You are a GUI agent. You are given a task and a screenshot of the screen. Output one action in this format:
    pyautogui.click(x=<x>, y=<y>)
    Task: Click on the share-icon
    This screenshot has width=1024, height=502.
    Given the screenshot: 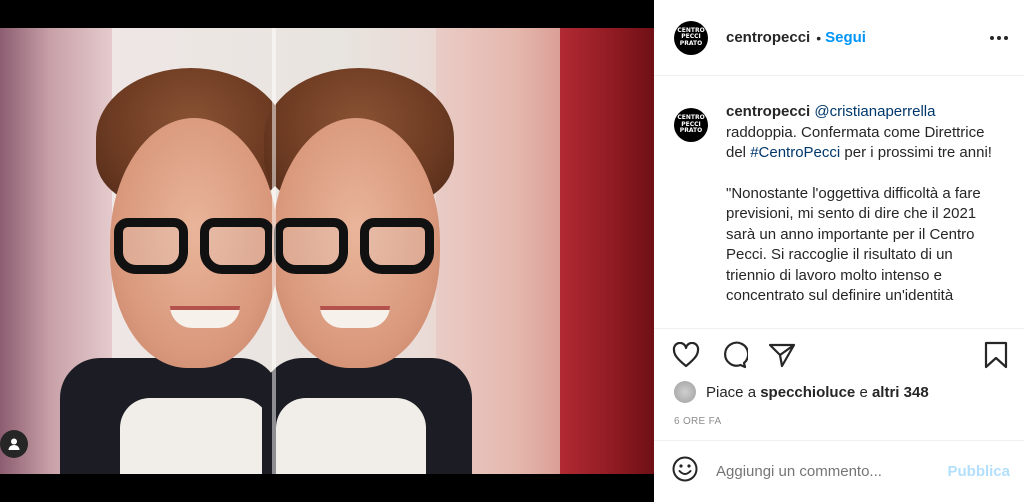 What is the action you would take?
    pyautogui.click(x=782, y=357)
    